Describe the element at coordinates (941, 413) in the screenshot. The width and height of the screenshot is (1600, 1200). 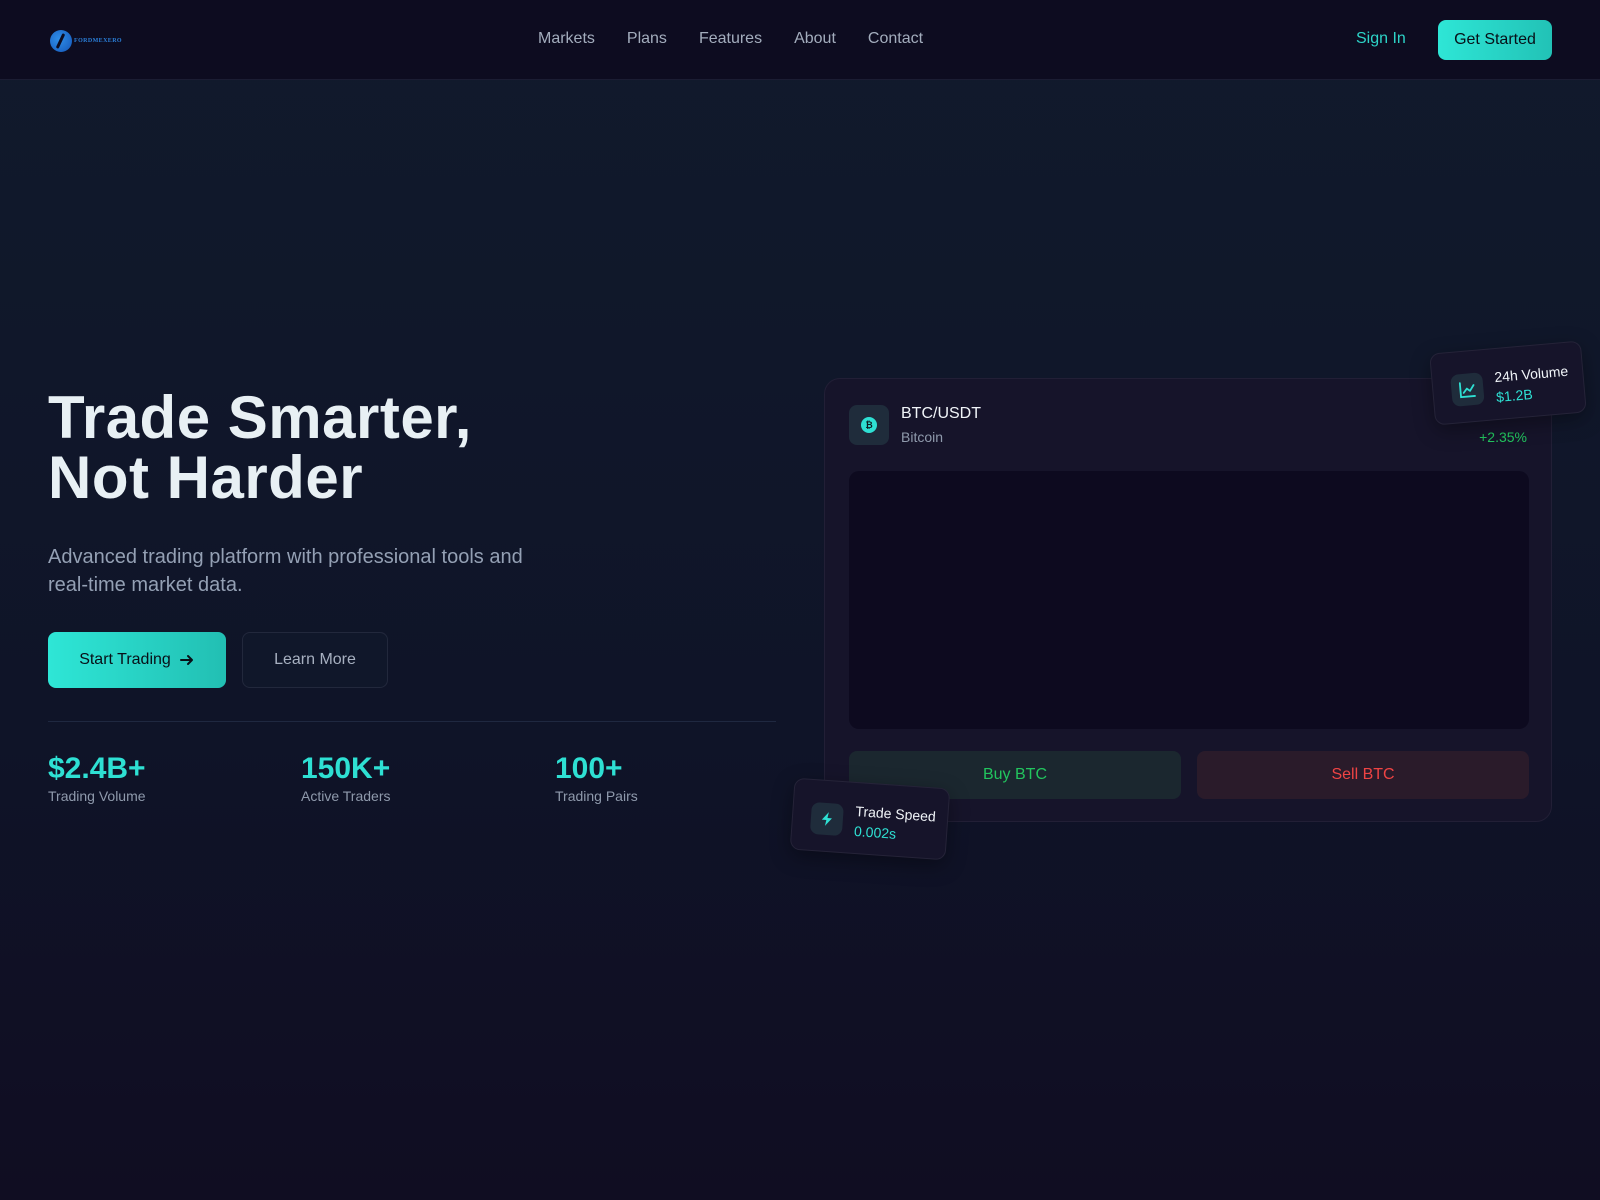
I see `pair-symbol: BTC/USDT` at that location.